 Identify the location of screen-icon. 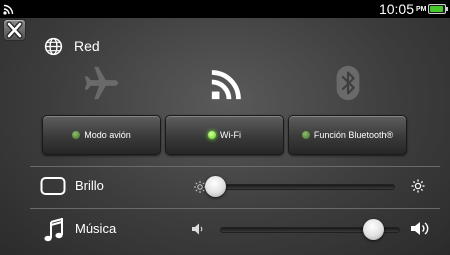
(53, 186).